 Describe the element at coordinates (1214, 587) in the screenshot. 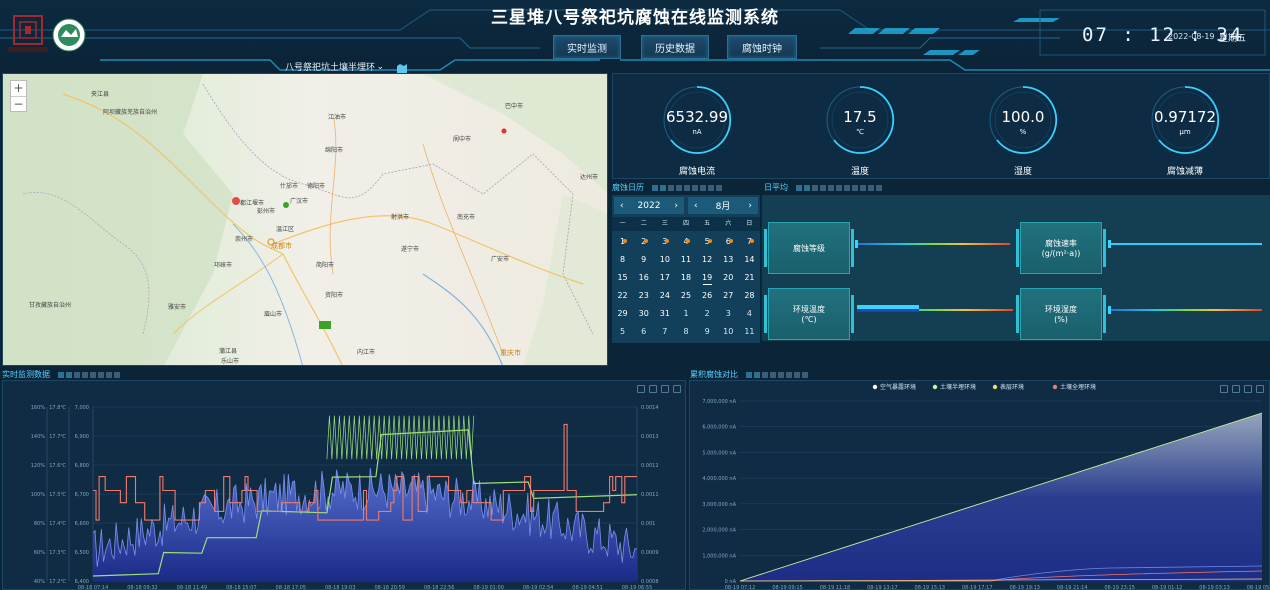

I see `x-tick-label: 08-19 03:13` at that location.